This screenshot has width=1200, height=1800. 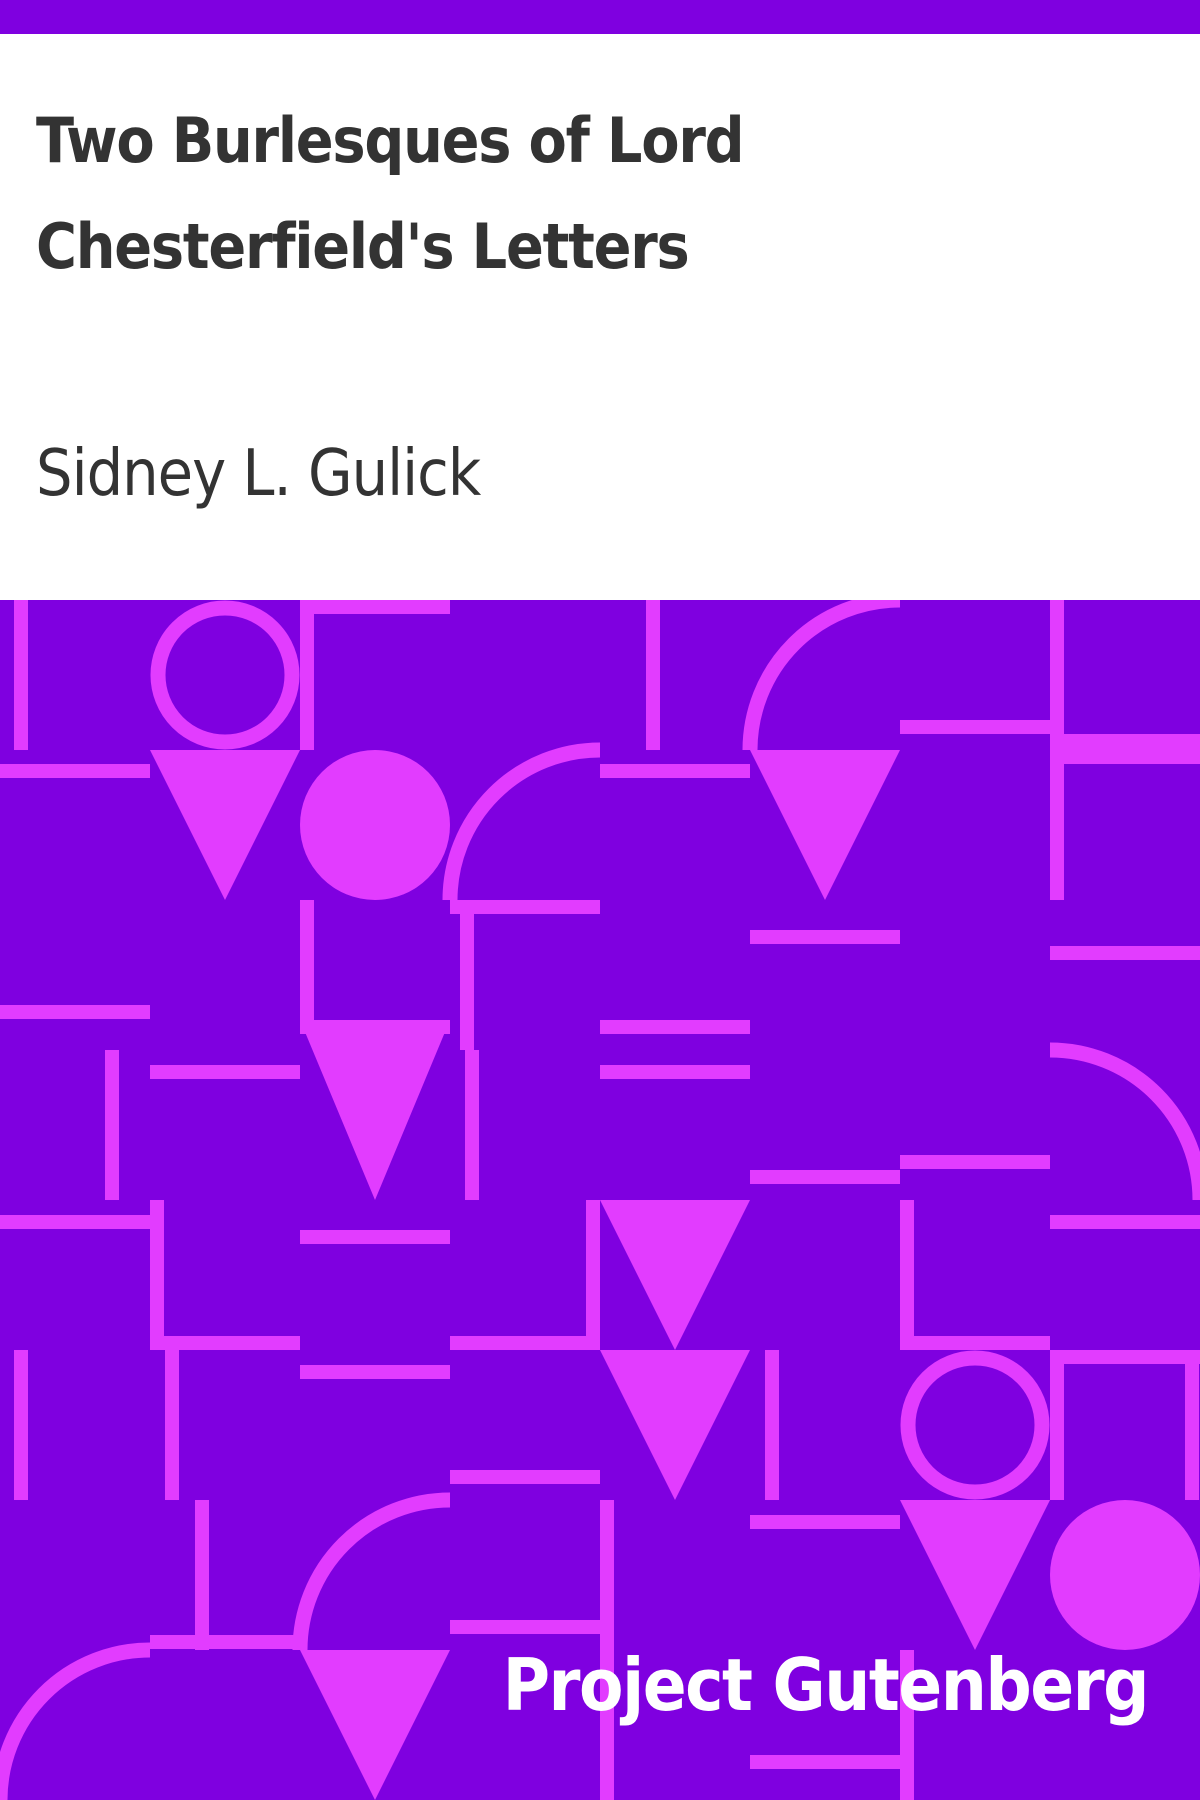 I want to click on publisher-logo-text: Project Gutenberg, so click(x=826, y=1685).